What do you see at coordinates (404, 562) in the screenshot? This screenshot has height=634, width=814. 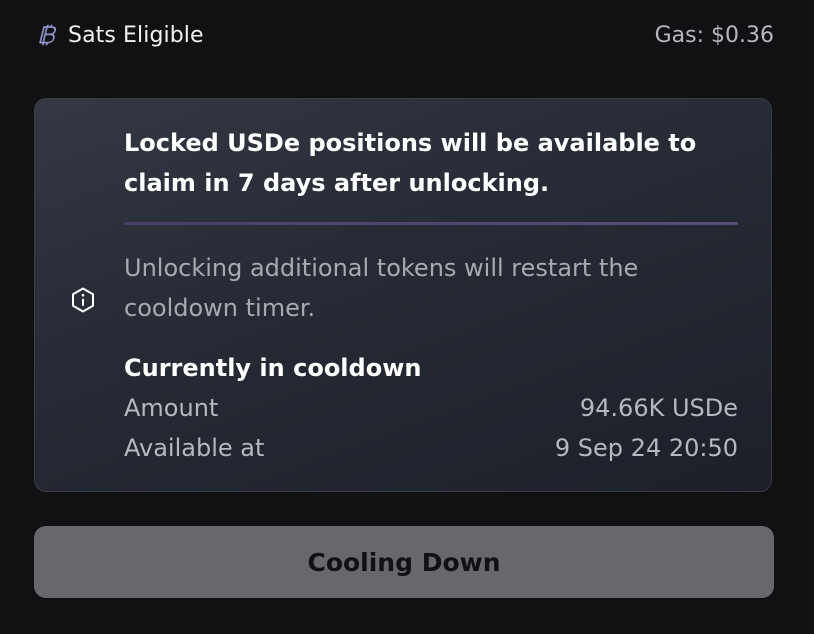 I see `cooling-down-button: Cooling Down` at bounding box center [404, 562].